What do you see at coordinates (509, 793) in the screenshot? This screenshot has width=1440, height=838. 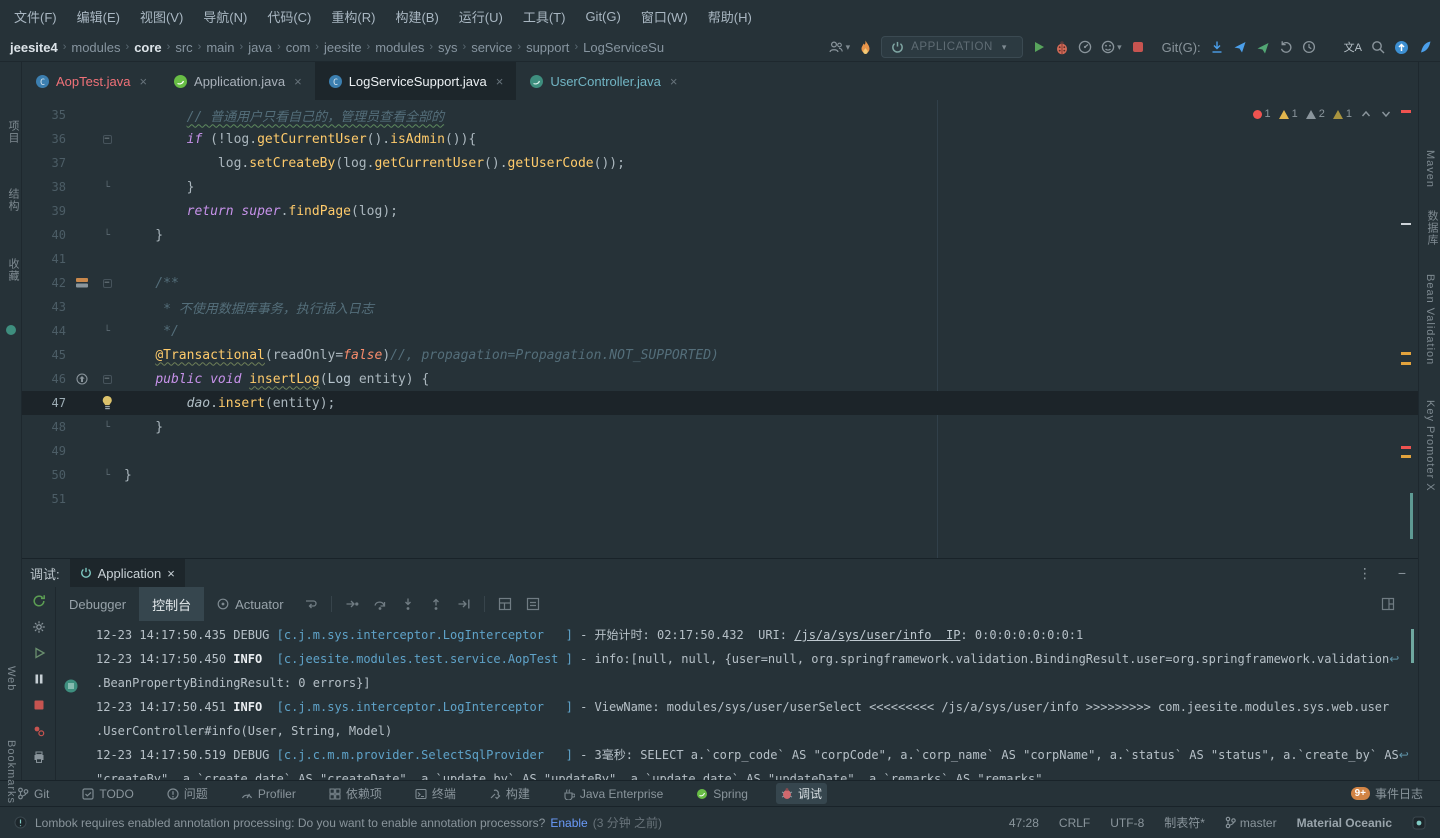 I see `toolwindow-build: 构建` at bounding box center [509, 793].